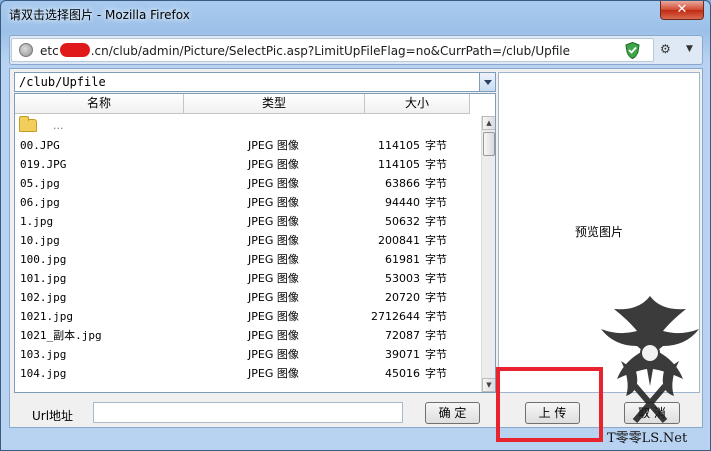  Describe the element at coordinates (355, 14) in the screenshot. I see `title-bar: 请双击选择图片 - Mozilla Firefox ✕` at that location.